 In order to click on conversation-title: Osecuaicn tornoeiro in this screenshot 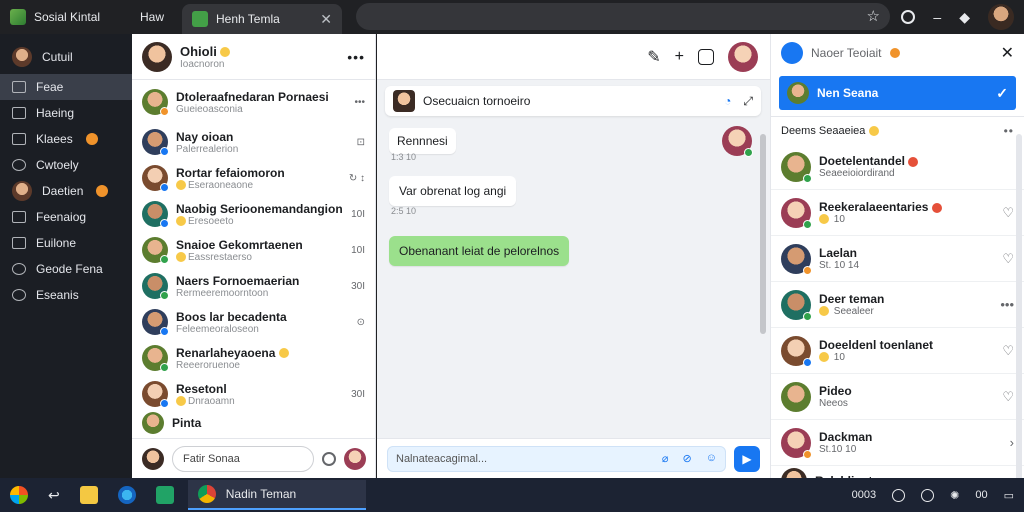, I will do `click(477, 101)`.